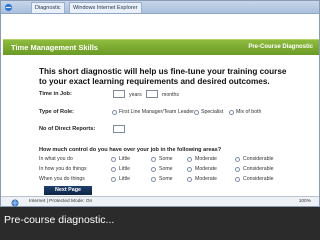 This screenshot has width=320, height=240. Describe the element at coordinates (119, 94) in the screenshot. I see `years-input` at that location.